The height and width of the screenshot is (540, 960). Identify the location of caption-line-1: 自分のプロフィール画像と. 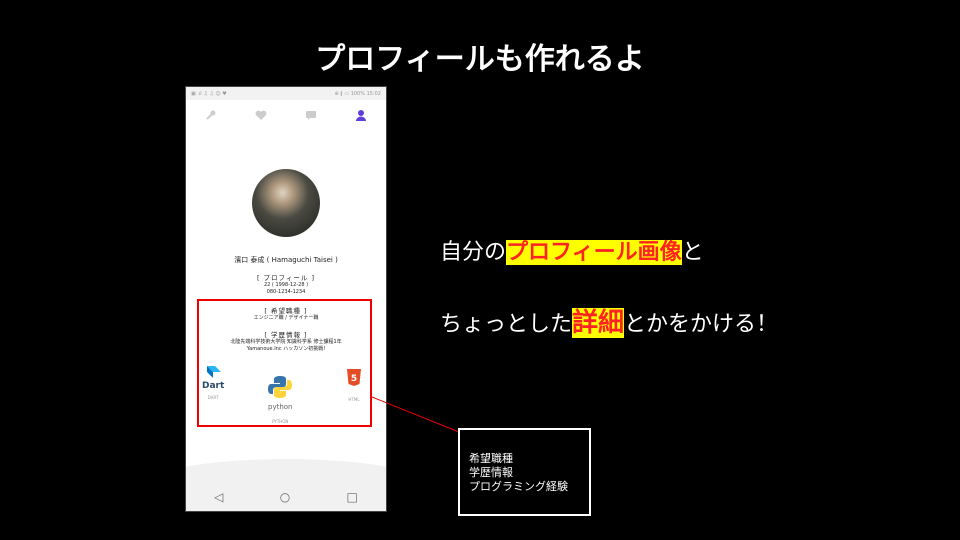
(572, 250).